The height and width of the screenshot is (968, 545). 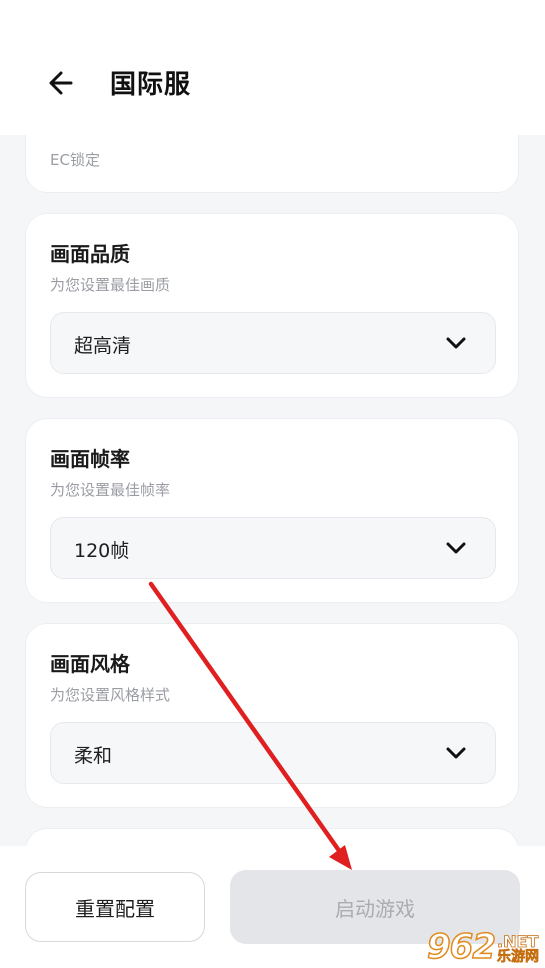 What do you see at coordinates (110, 285) in the screenshot?
I see `quality-desc: 为您设置最佳画质` at bounding box center [110, 285].